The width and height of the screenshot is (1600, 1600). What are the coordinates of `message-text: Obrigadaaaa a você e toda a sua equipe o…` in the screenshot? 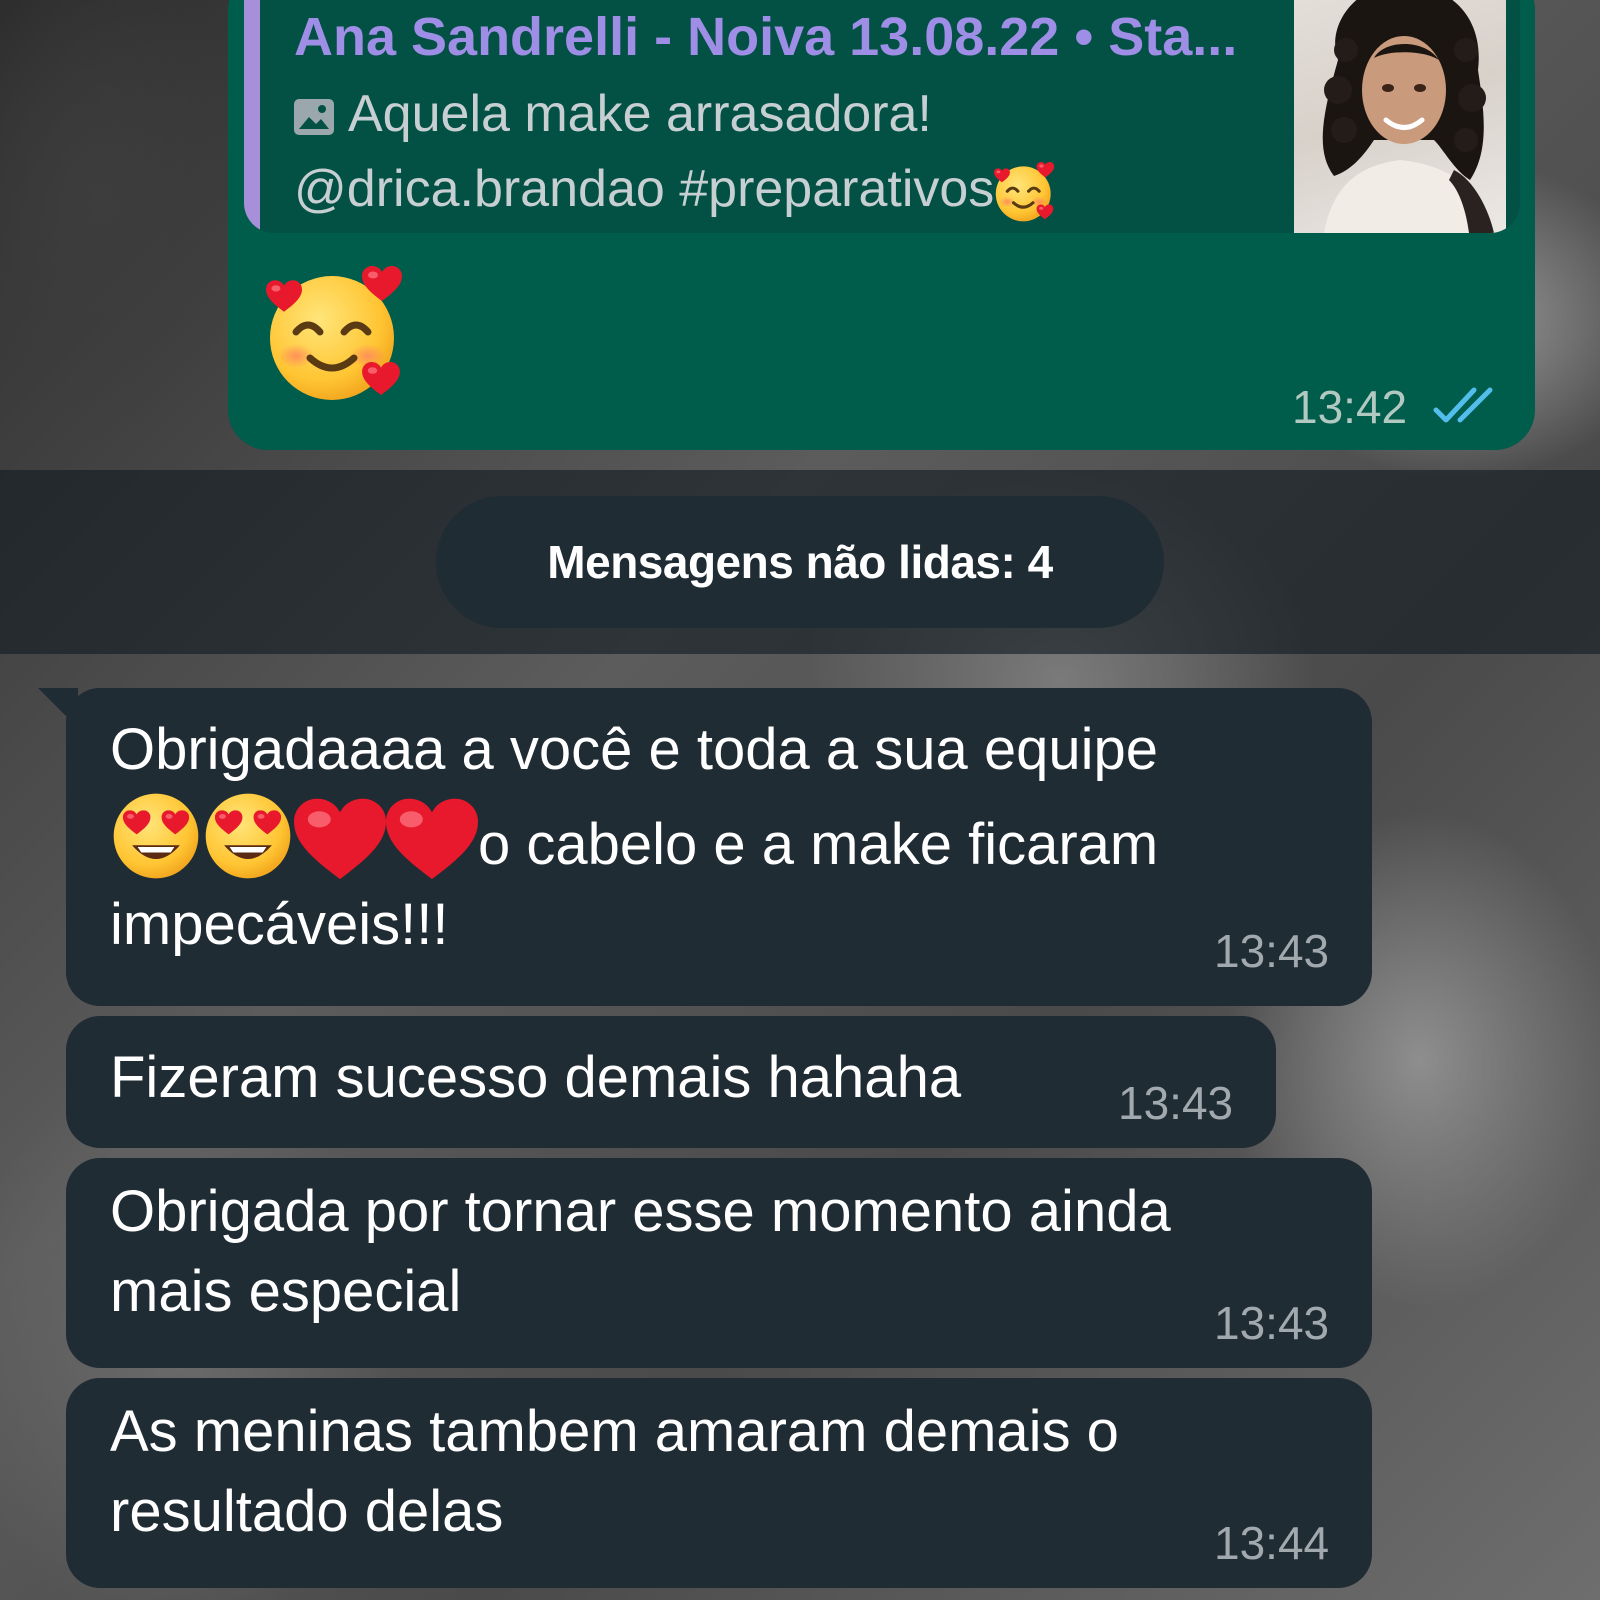 It's located at (730, 837).